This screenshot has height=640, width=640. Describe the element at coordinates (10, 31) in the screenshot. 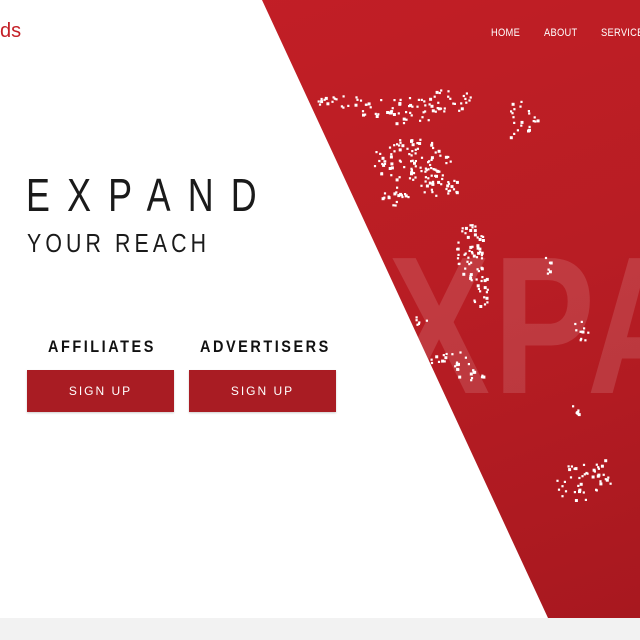

I see `site-logo: ds` at that location.